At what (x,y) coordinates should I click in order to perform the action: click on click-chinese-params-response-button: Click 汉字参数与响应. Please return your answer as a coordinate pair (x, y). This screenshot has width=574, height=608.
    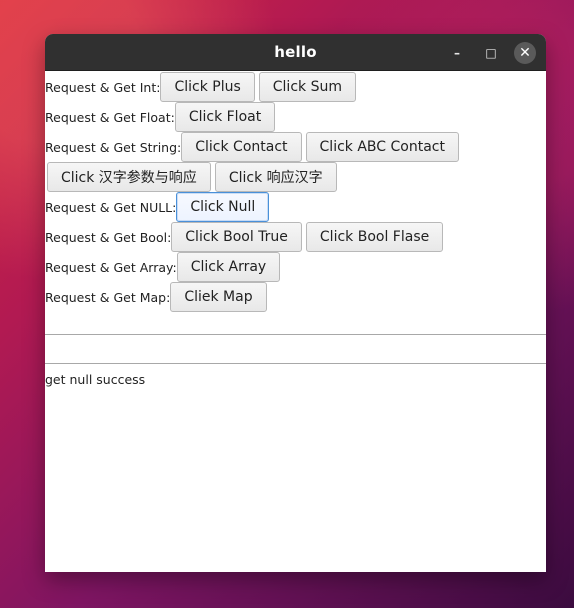
    Looking at the image, I should click on (129, 177).